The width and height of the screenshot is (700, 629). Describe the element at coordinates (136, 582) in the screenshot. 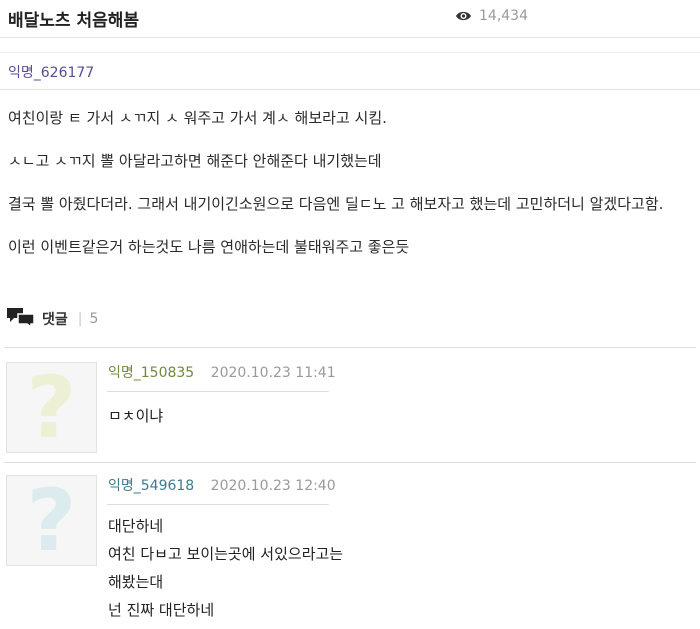

I see `comment-line: 해봤는대` at that location.